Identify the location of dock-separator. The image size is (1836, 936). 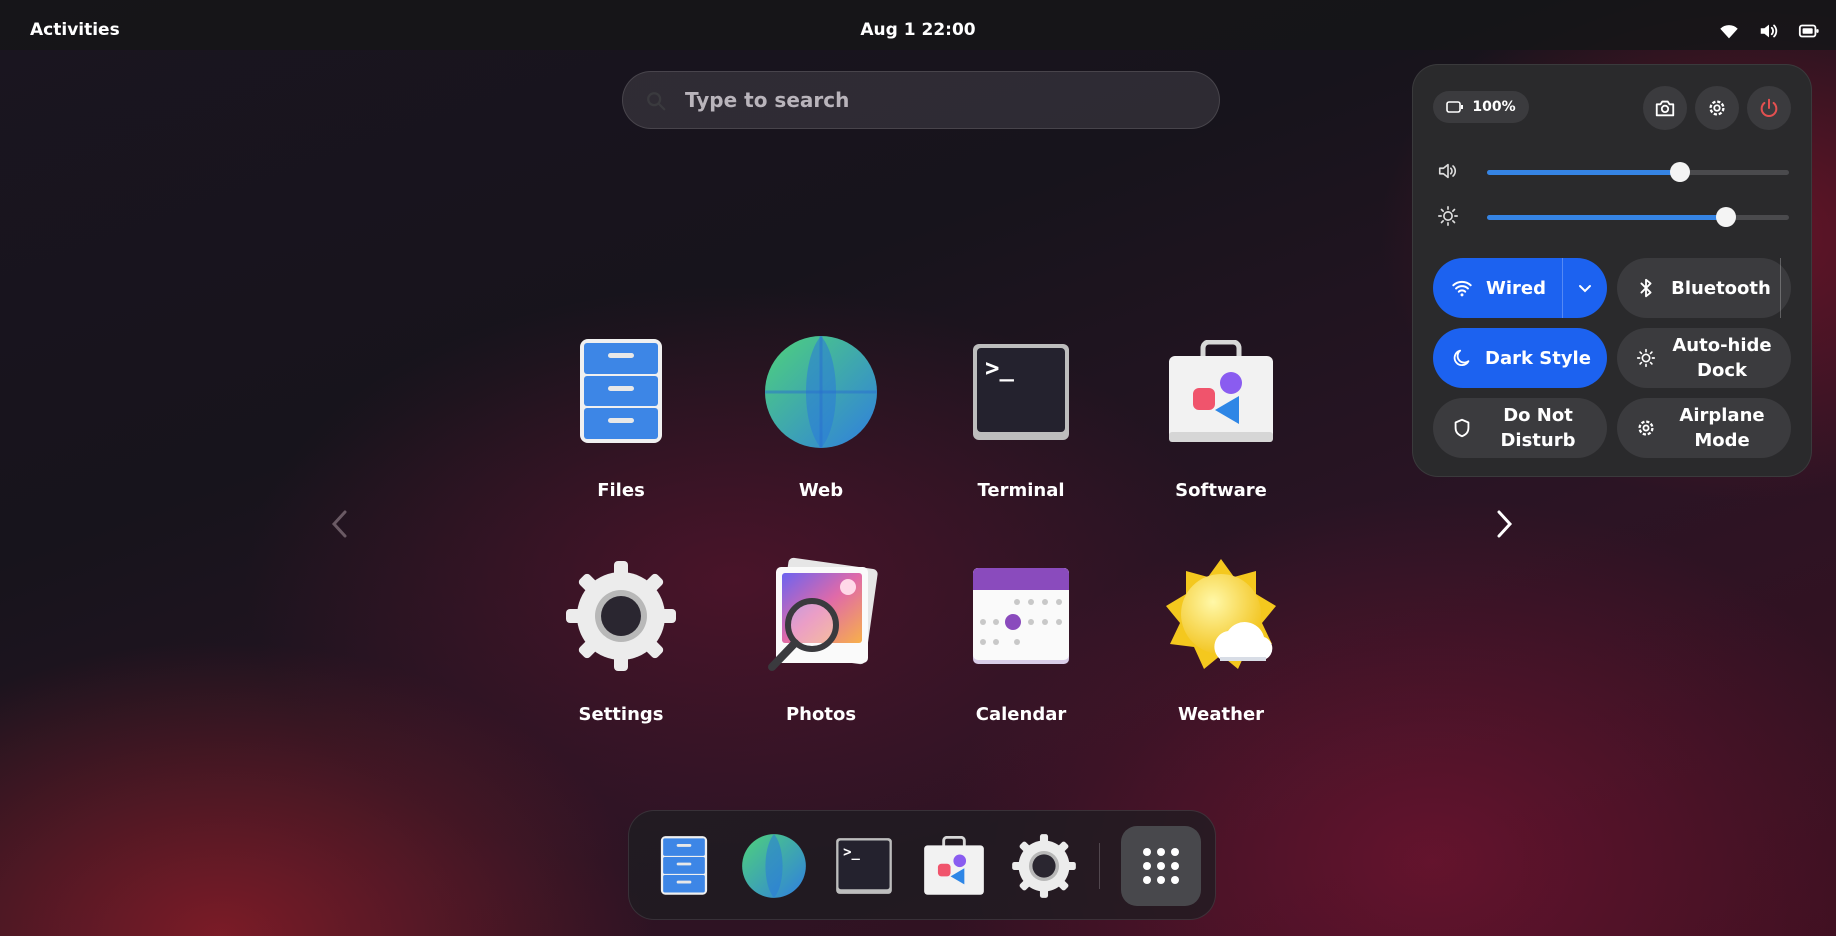
(1099, 866).